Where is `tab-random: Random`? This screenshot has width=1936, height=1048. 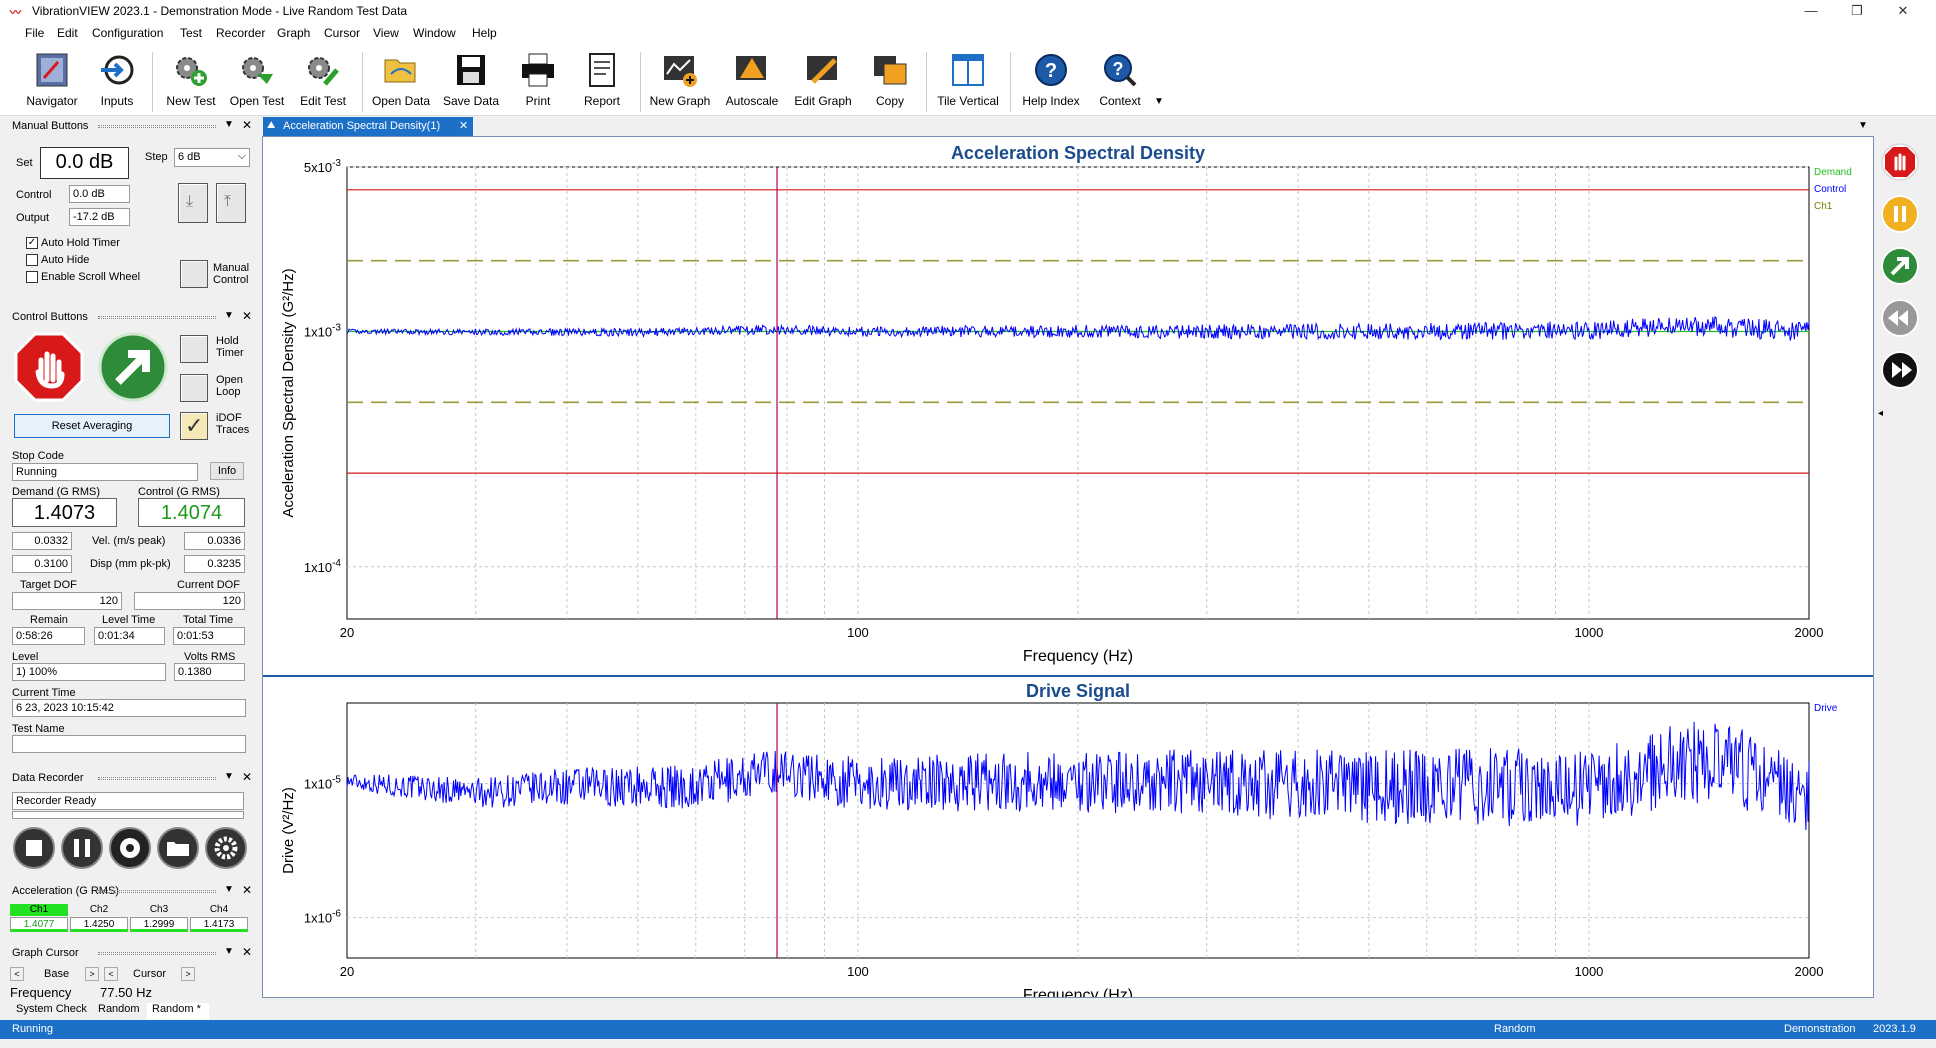 tab-random: Random is located at coordinates (120, 1010).